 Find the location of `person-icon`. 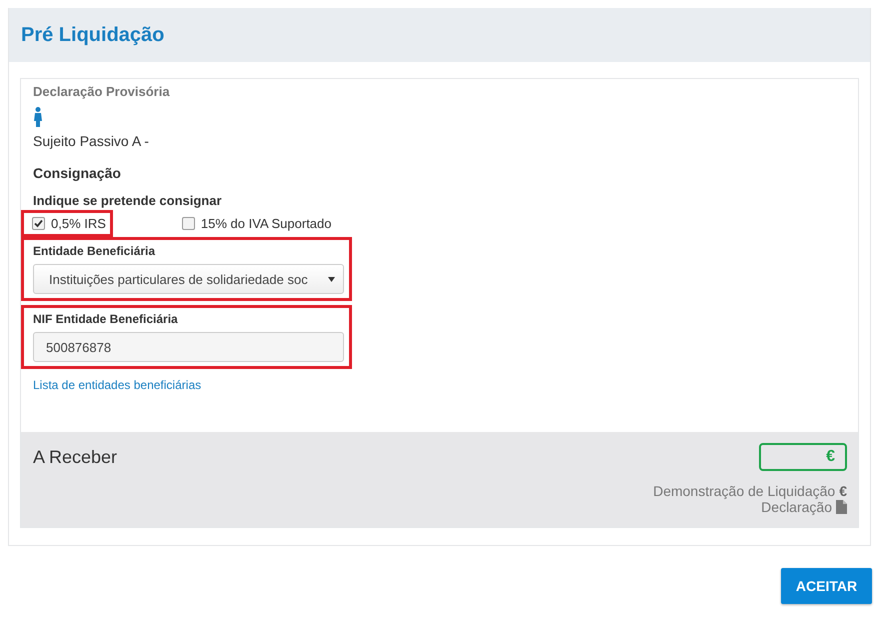

person-icon is located at coordinates (38, 117).